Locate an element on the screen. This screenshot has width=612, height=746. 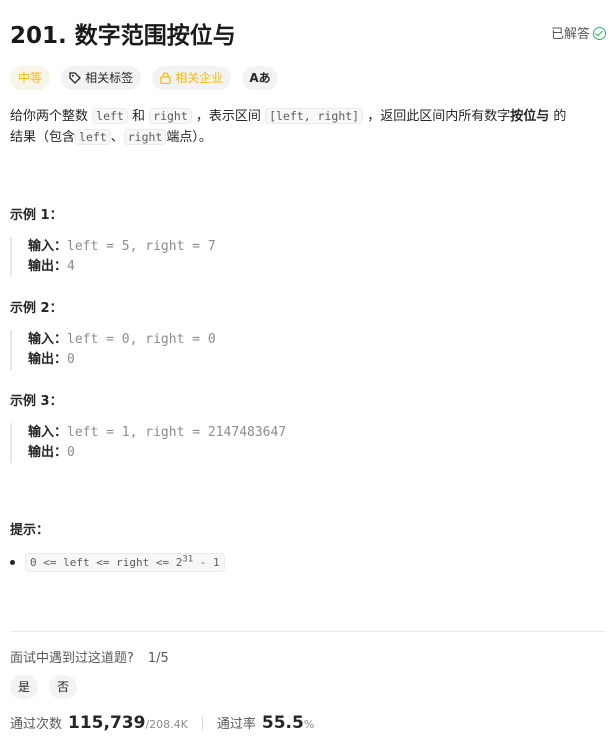
constraint-exponent: 31 is located at coordinates (188, 559).